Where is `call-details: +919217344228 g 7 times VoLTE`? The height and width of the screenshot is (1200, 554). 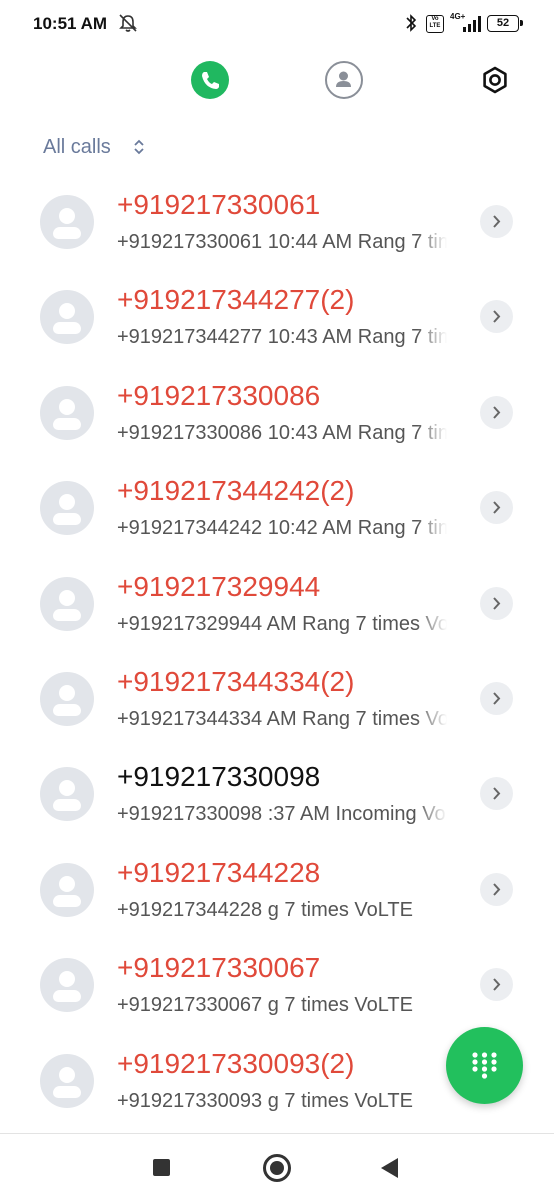
call-details: +919217344228 g 7 times VoLTE is located at coordinates (282, 910).